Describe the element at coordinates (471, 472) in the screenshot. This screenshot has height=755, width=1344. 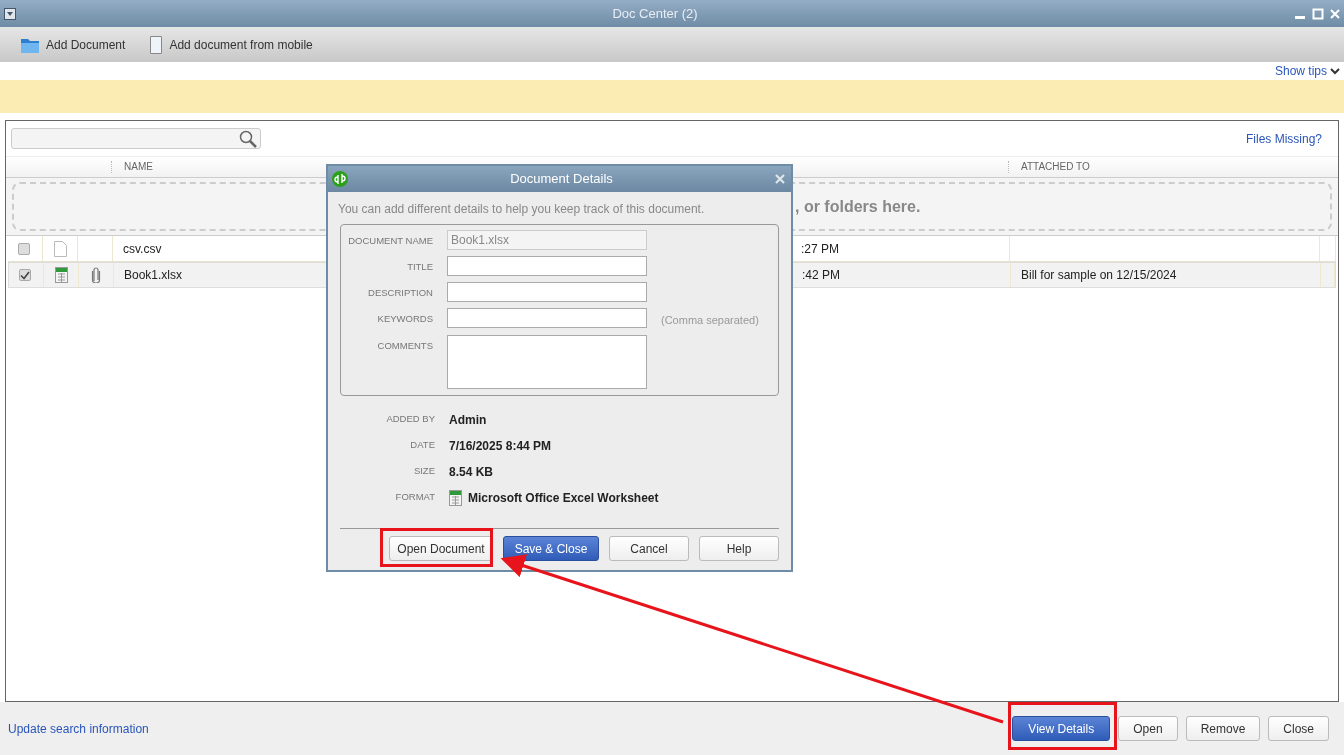
I see `info-value: 8.54 KB` at that location.